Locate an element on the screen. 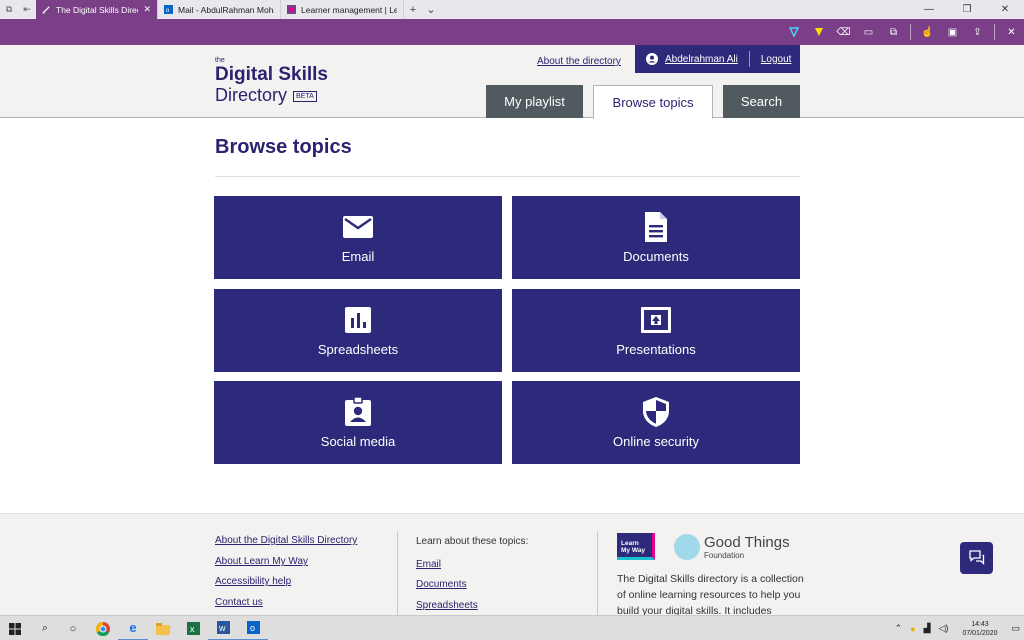 The width and height of the screenshot is (1024, 640). eraser-icon: ⌫ is located at coordinates (843, 32).